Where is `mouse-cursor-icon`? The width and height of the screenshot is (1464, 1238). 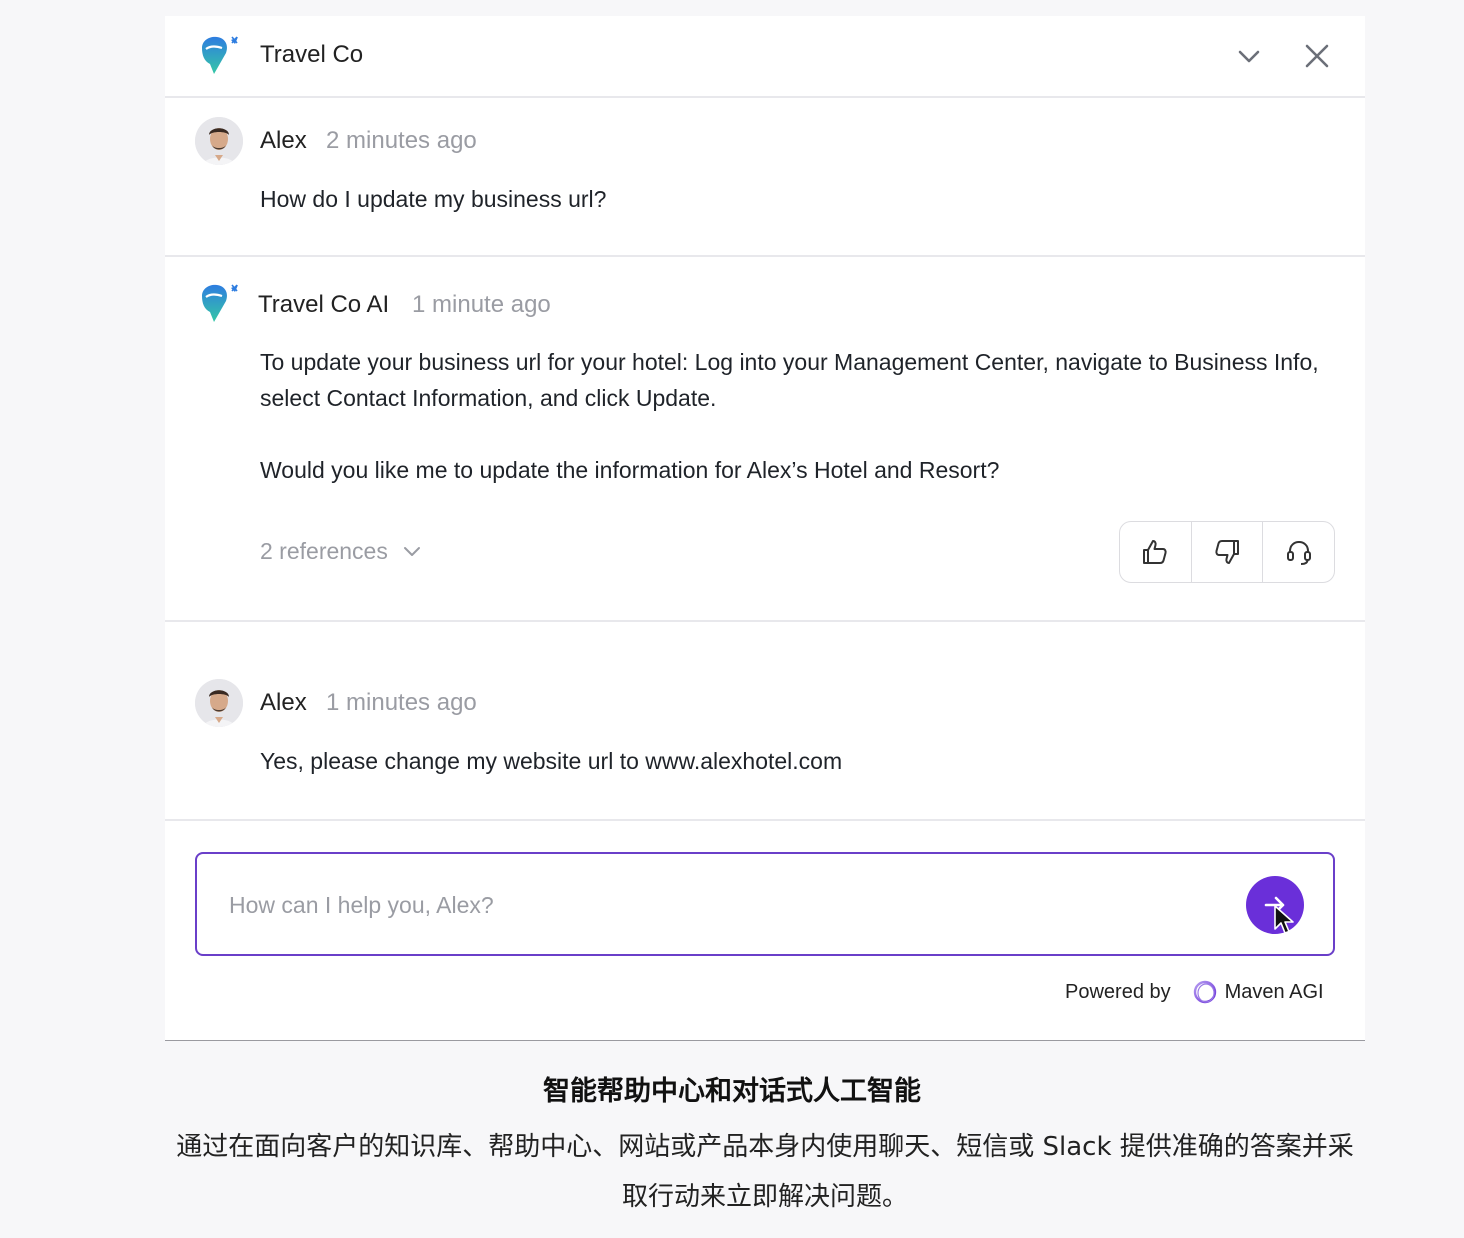
mouse-cursor-icon is located at coordinates (1284, 919).